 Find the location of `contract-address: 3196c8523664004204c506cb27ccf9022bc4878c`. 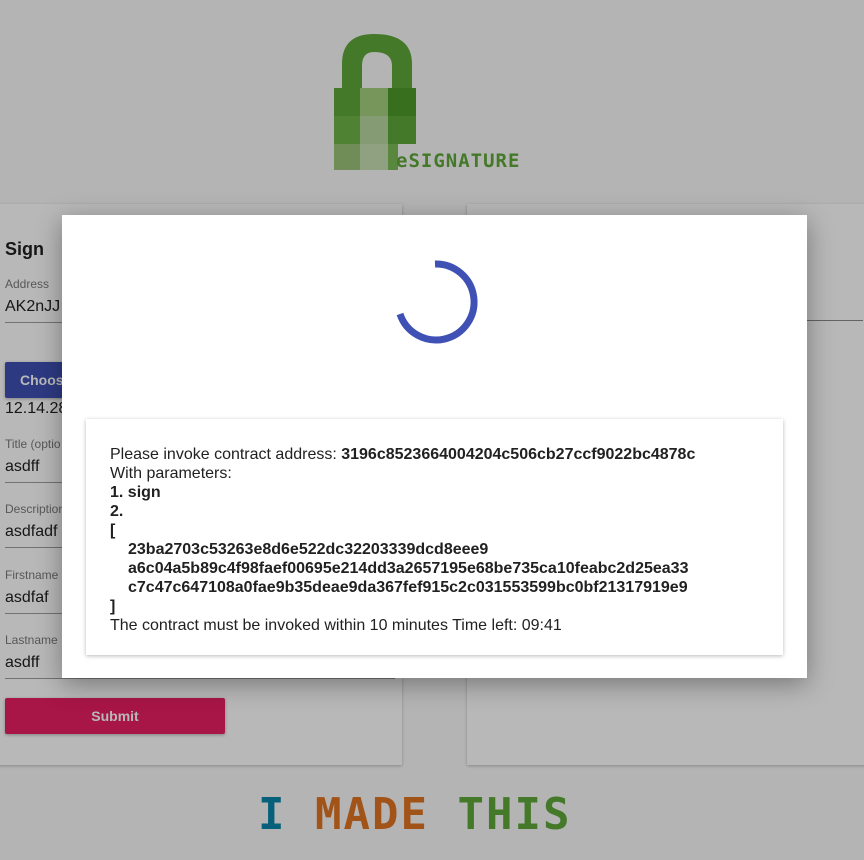

contract-address: 3196c8523664004204c506cb27ccf9022bc4878c is located at coordinates (518, 454).